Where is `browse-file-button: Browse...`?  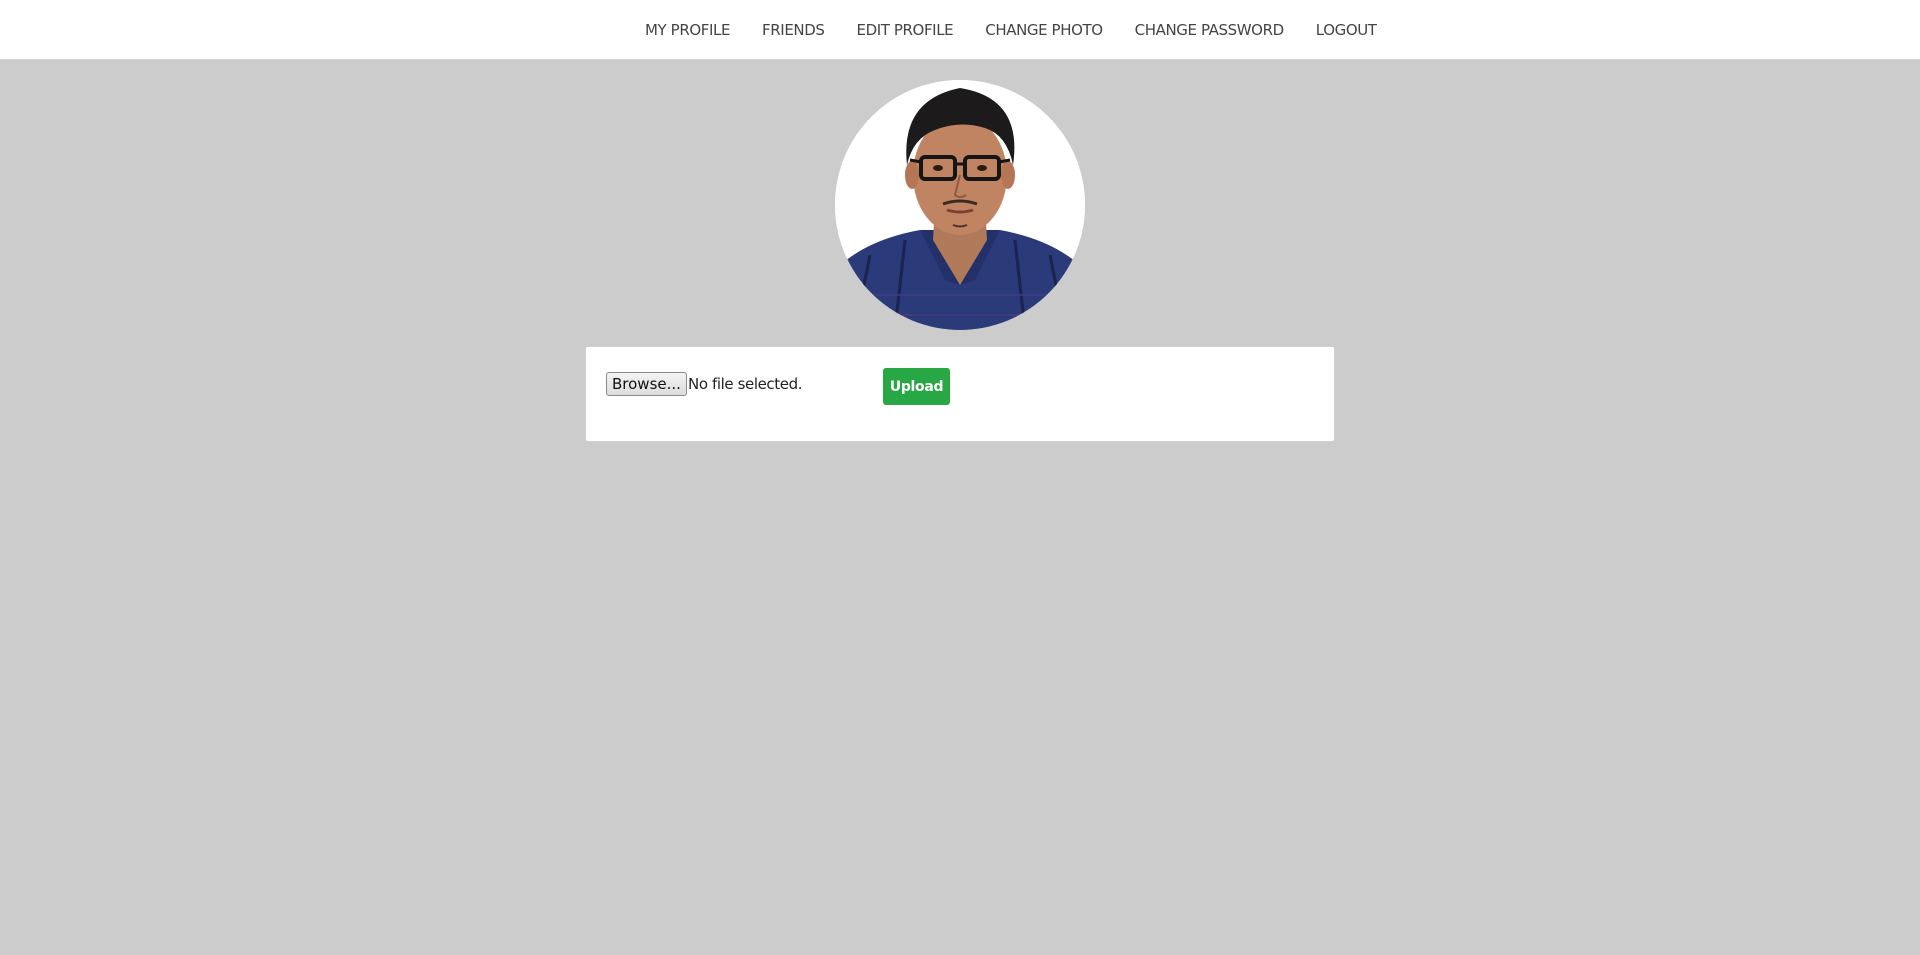
browse-file-button: Browse... is located at coordinates (646, 384).